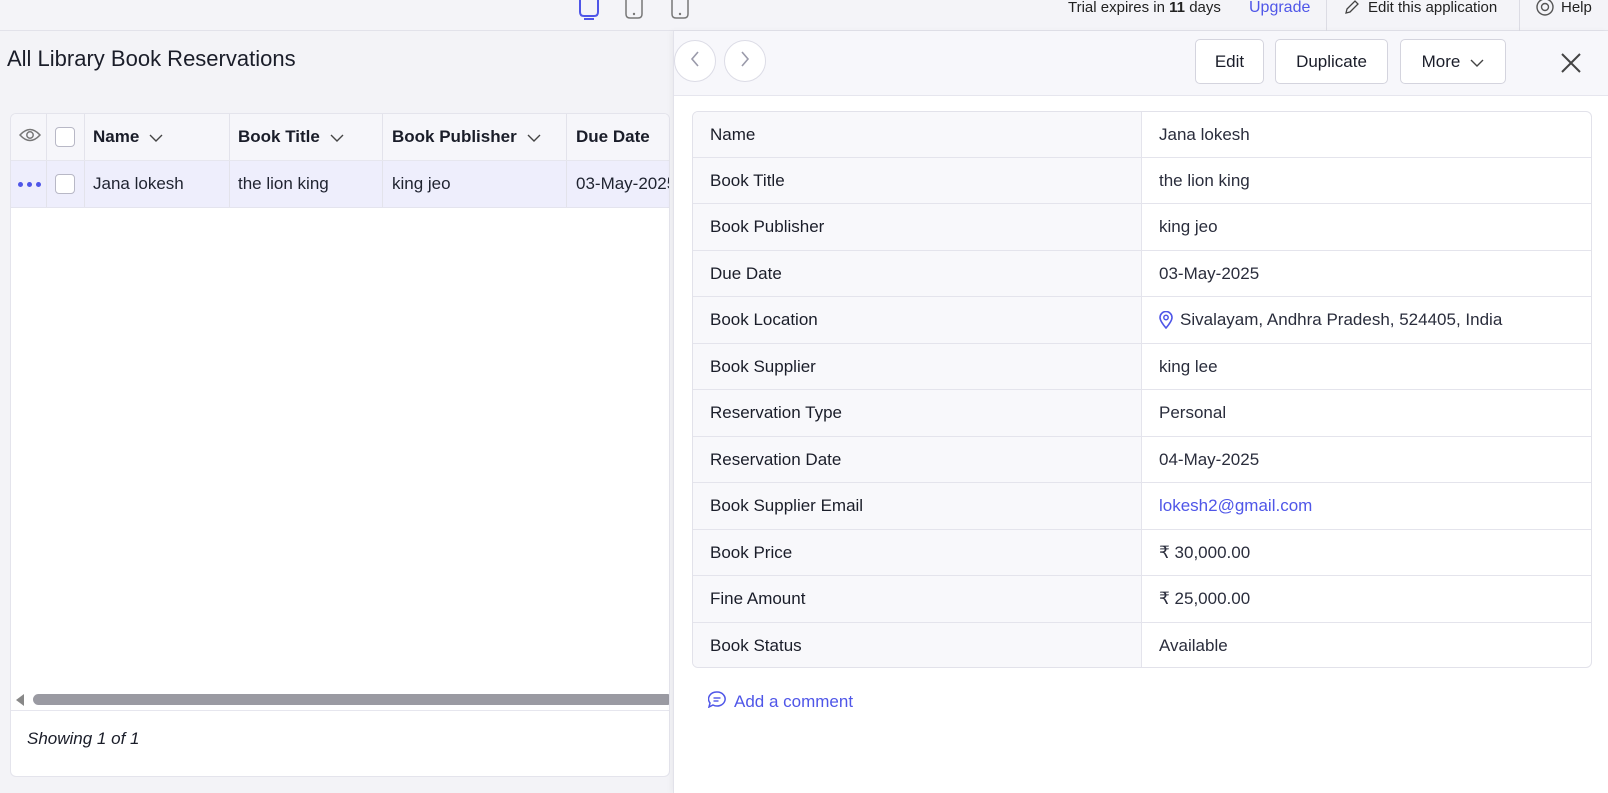  What do you see at coordinates (1341, 319) in the screenshot?
I see `location-text: Sivalayam, Andhra Pradesh, 524405, India` at bounding box center [1341, 319].